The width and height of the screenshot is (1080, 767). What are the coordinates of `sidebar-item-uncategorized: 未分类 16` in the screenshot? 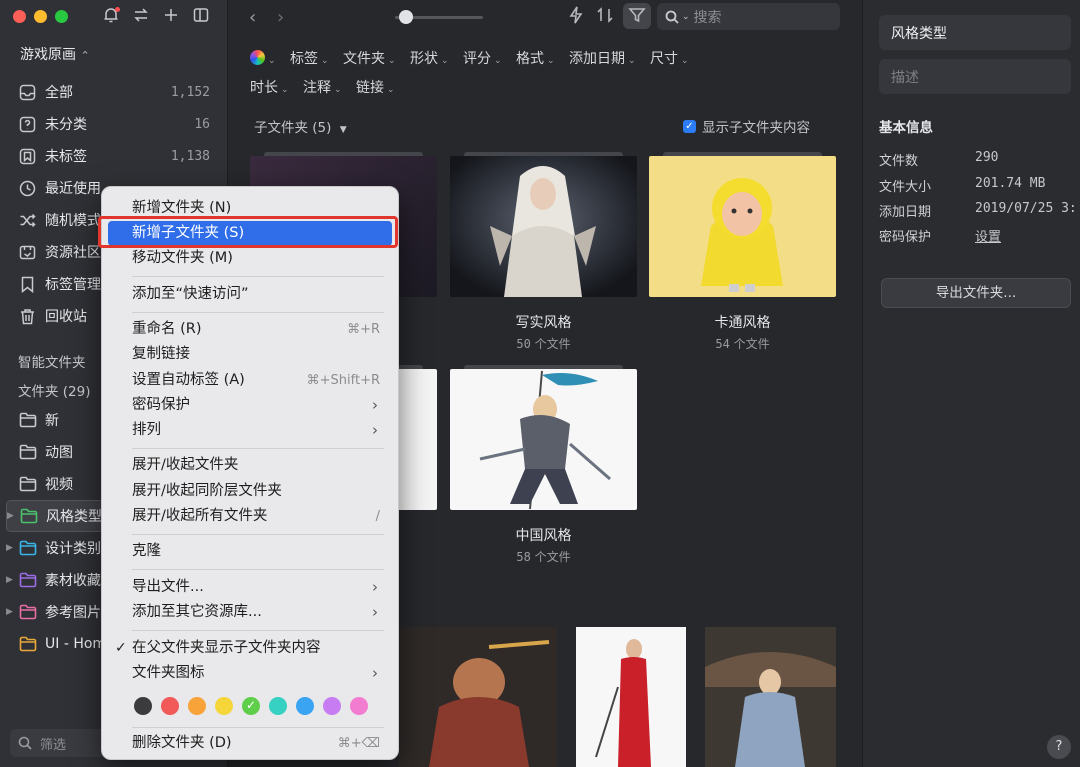 It's located at (114, 124).